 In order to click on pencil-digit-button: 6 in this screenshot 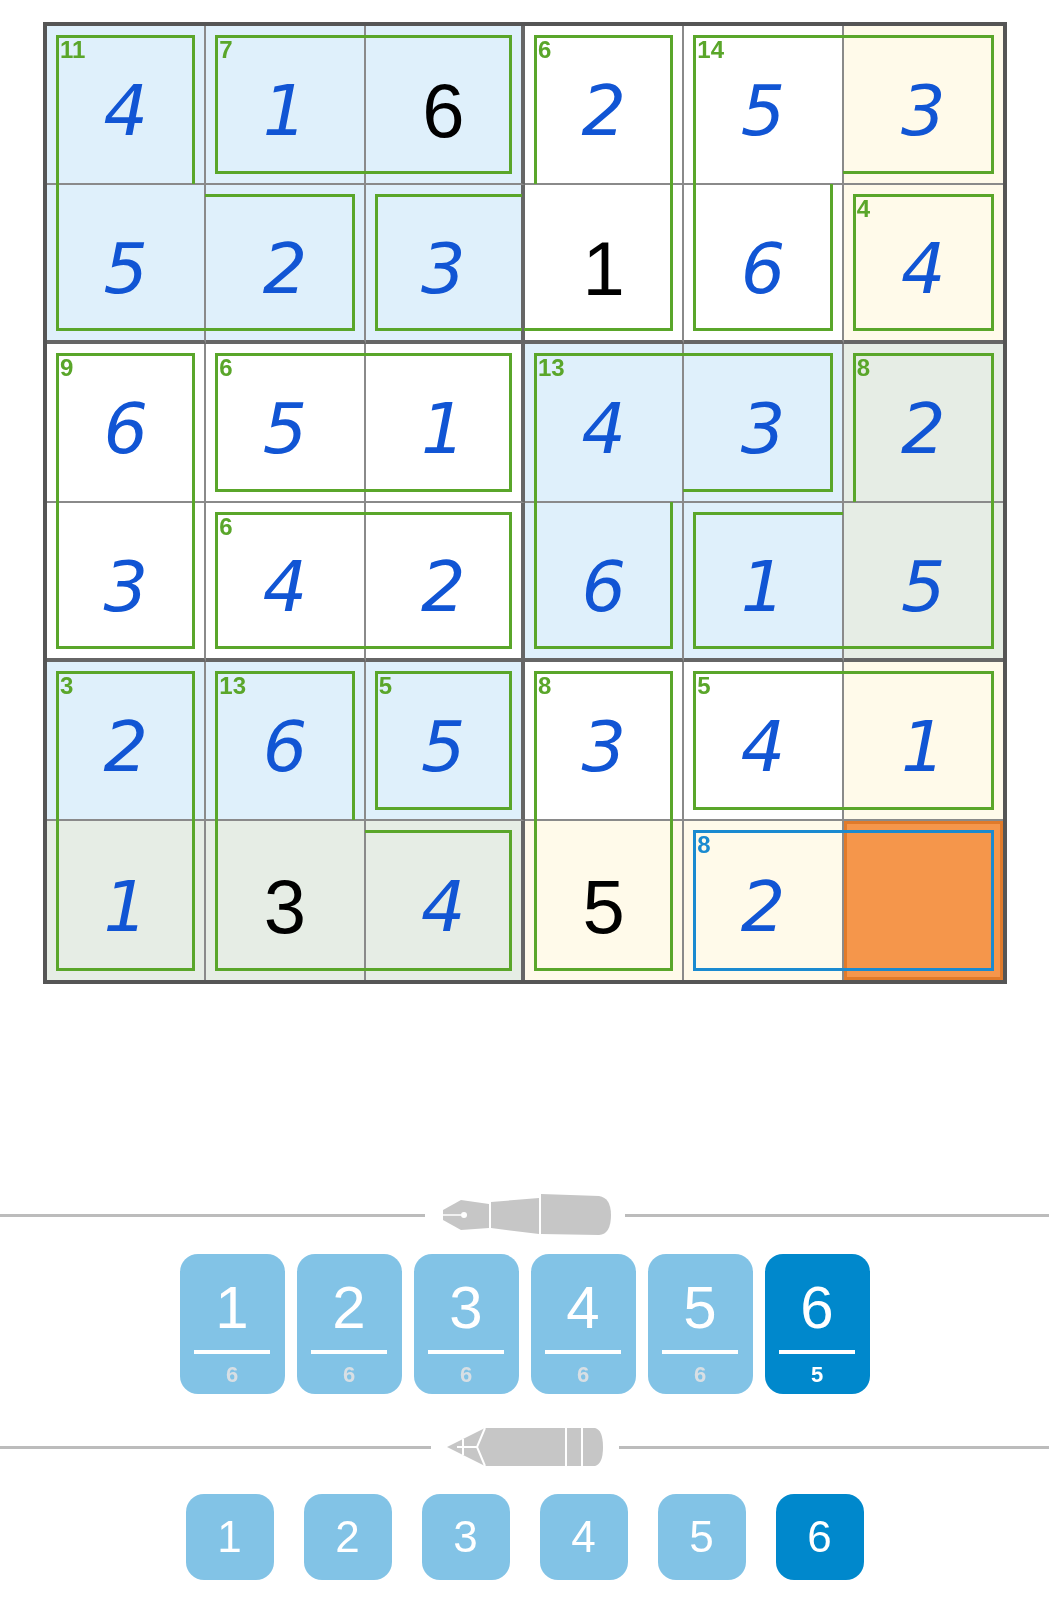, I will do `click(819, 1537)`.